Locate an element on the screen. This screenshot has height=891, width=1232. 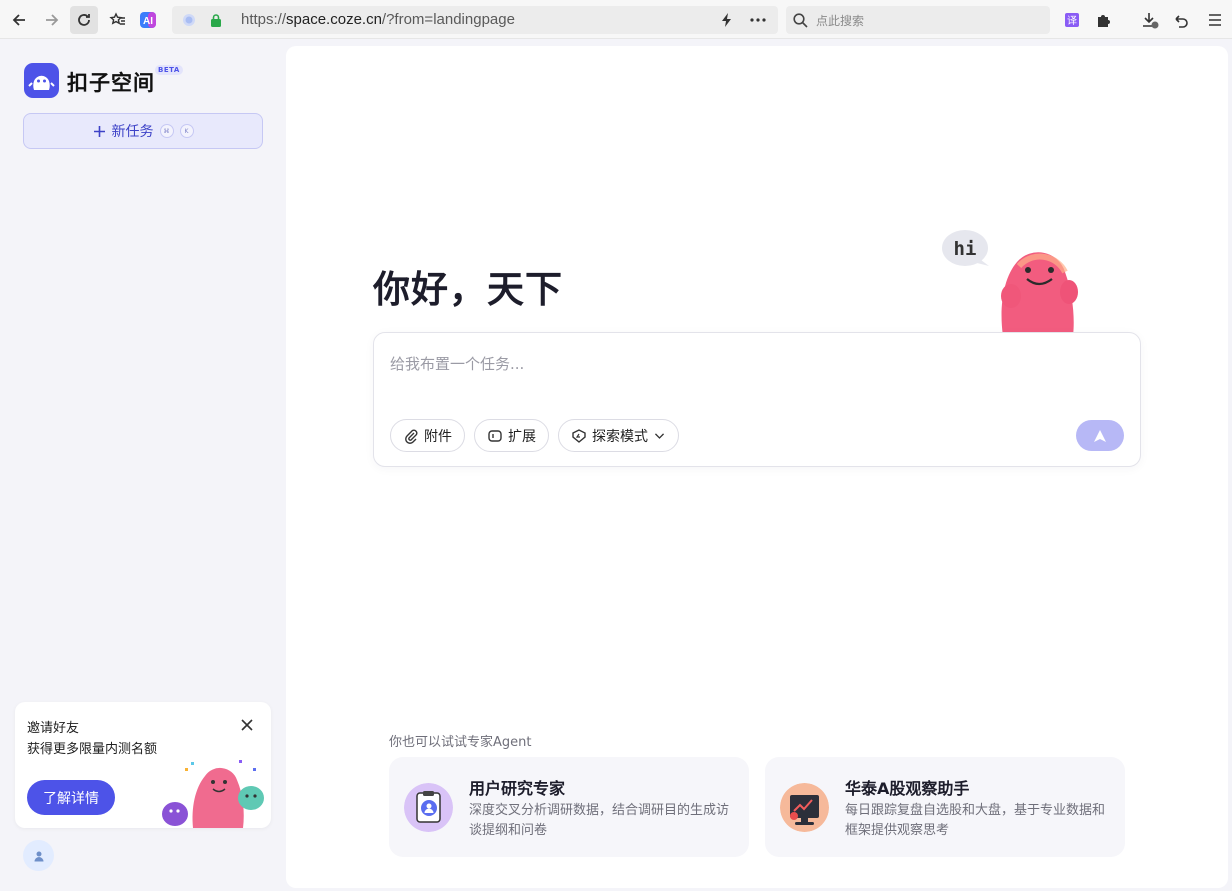
beta-badge: BETA is located at coordinates (169, 70).